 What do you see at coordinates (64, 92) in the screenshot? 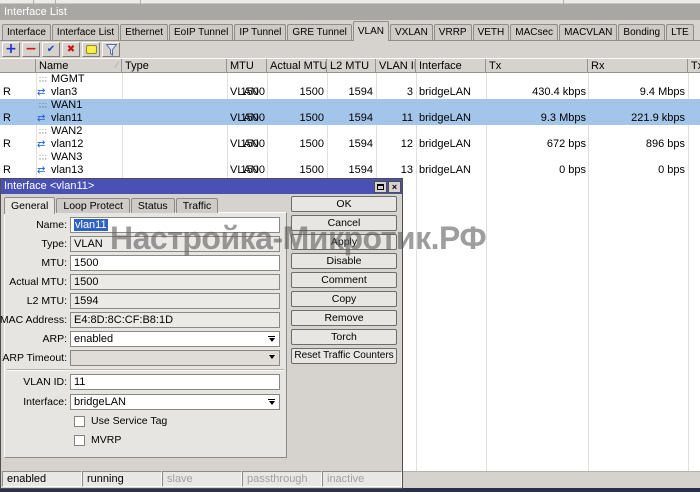
I see `iface-name: vlan3` at bounding box center [64, 92].